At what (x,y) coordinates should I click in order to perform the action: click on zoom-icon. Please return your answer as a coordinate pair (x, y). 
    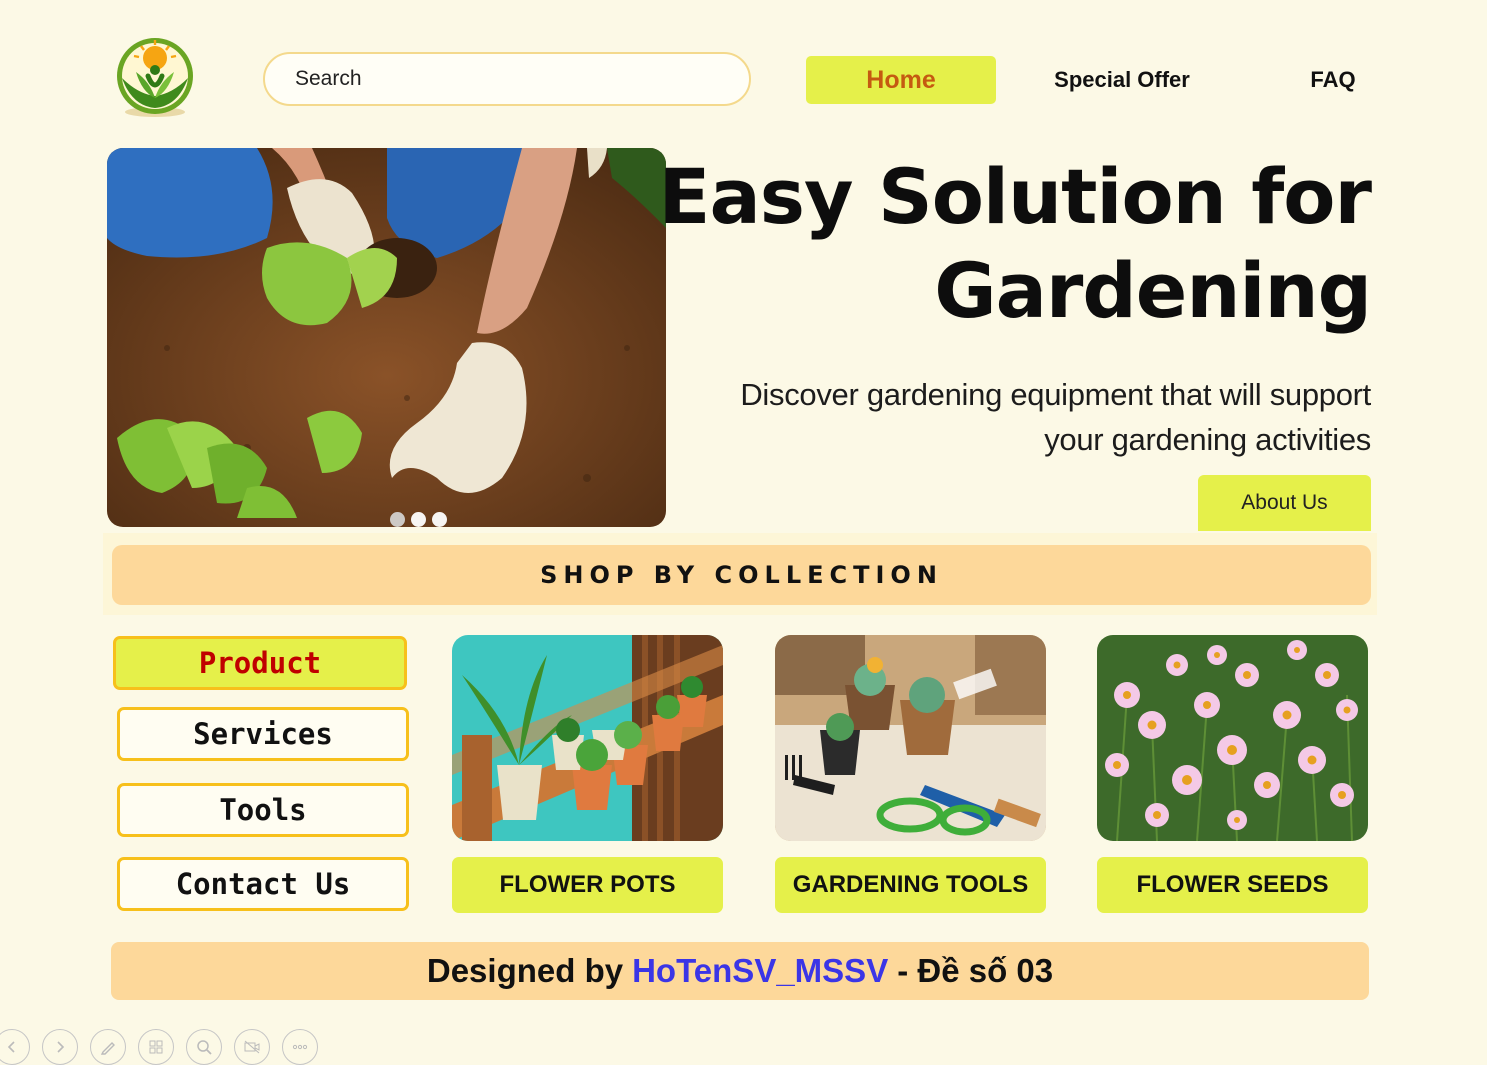
    Looking at the image, I should click on (204, 1047).